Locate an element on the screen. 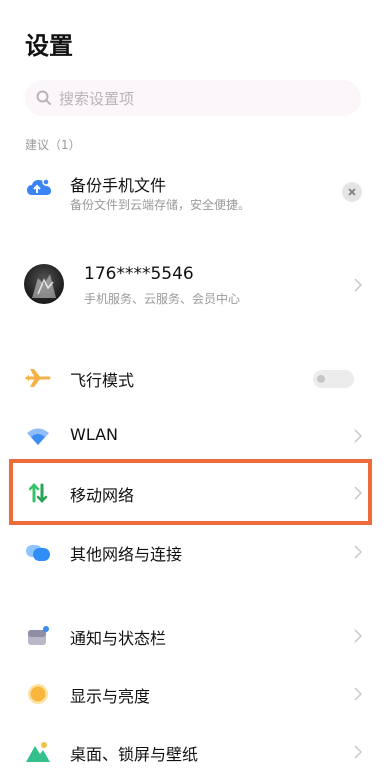  settings-item-wlan: WLAN is located at coordinates (195, 436).